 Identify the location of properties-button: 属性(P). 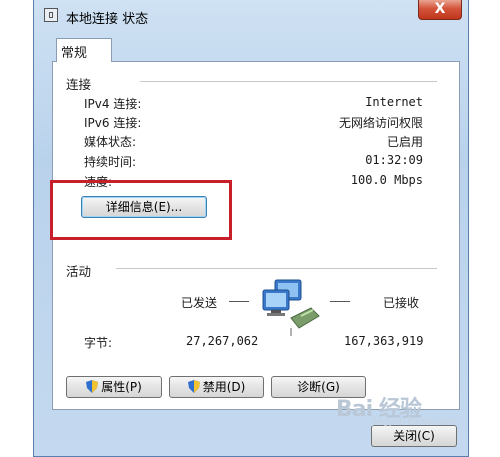
(114, 387).